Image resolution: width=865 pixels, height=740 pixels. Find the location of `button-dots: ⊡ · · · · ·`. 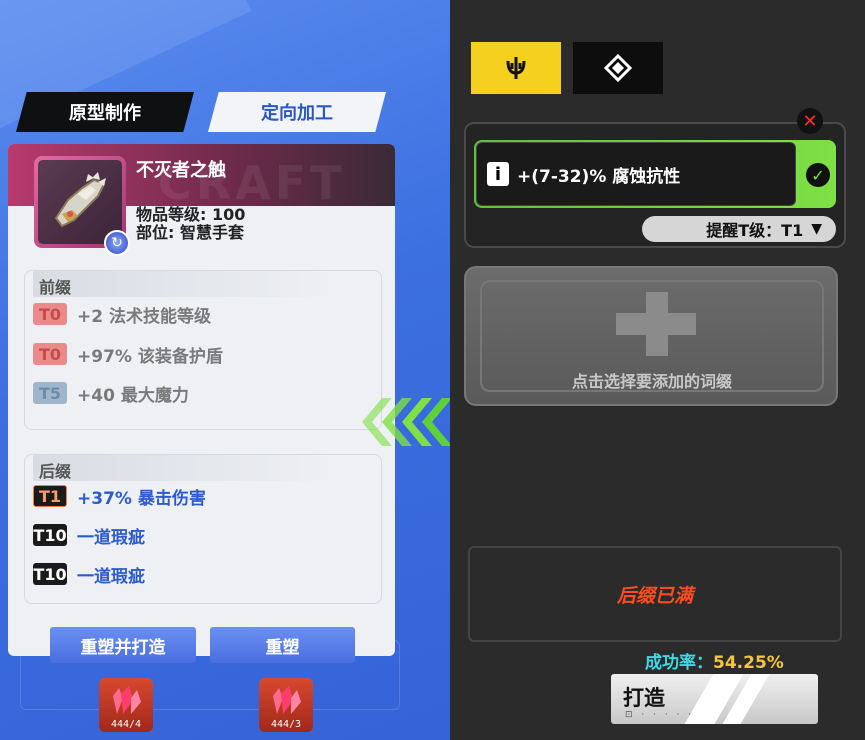

button-dots: ⊡ · · · · · is located at coordinates (660, 715).